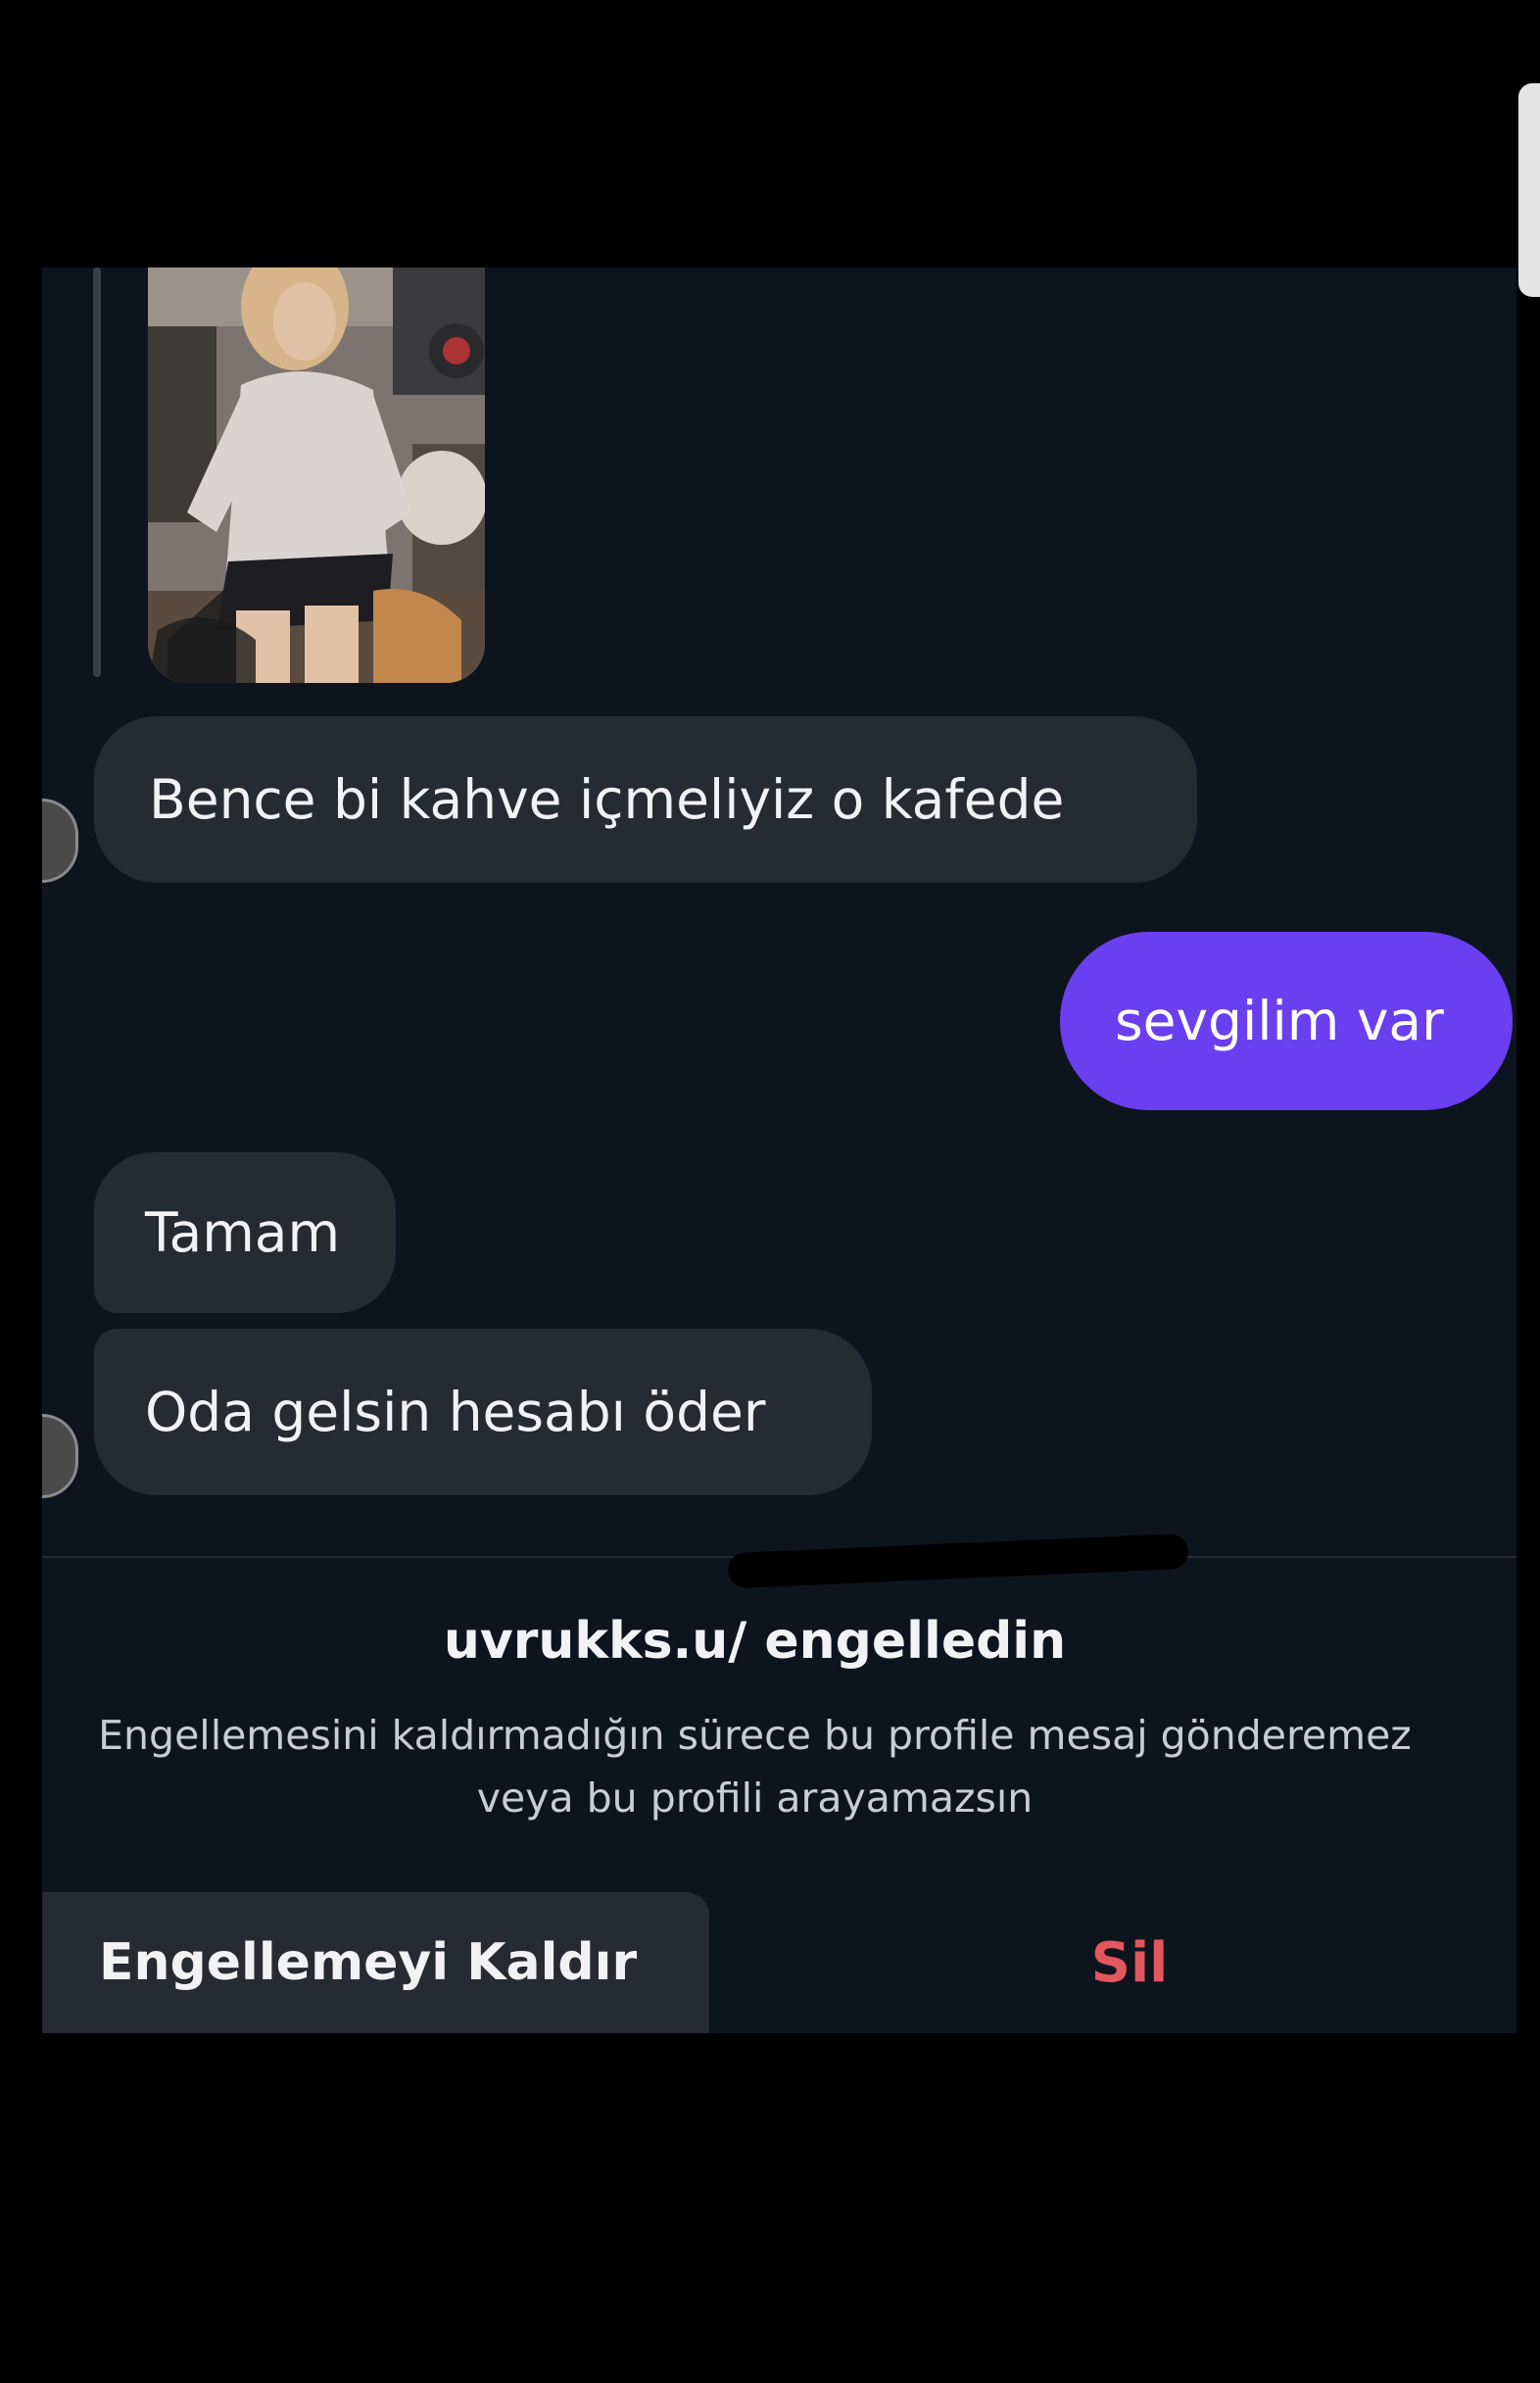 The height and width of the screenshot is (2383, 1540). Describe the element at coordinates (97, 472) in the screenshot. I see `reply-thread-line` at that location.